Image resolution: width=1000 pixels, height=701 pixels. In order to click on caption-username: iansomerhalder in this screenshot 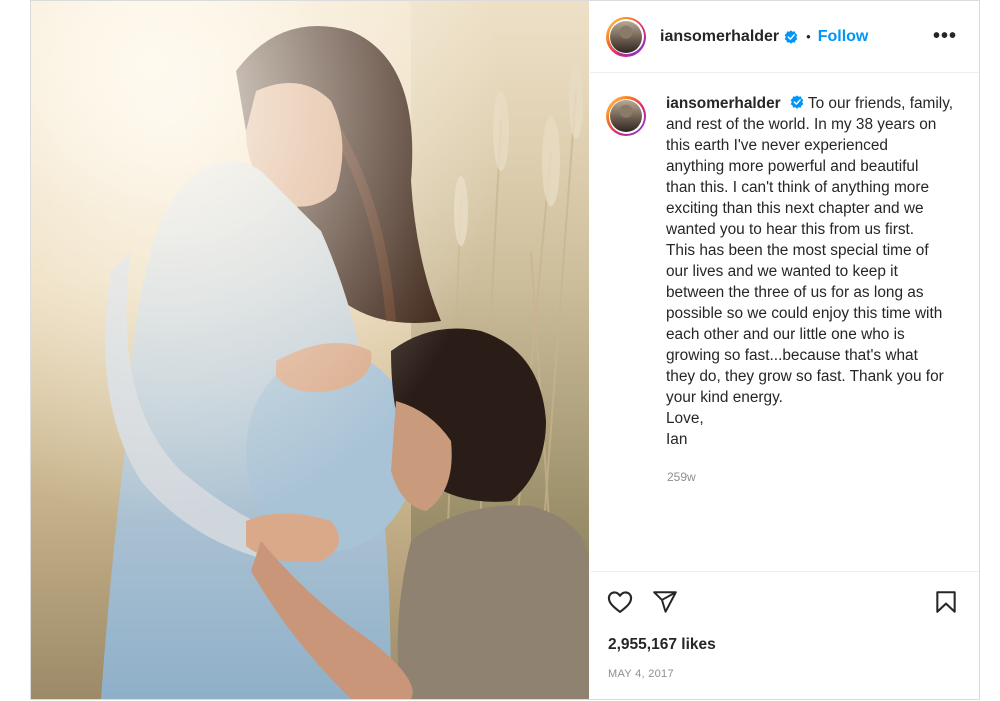, I will do `click(723, 103)`.